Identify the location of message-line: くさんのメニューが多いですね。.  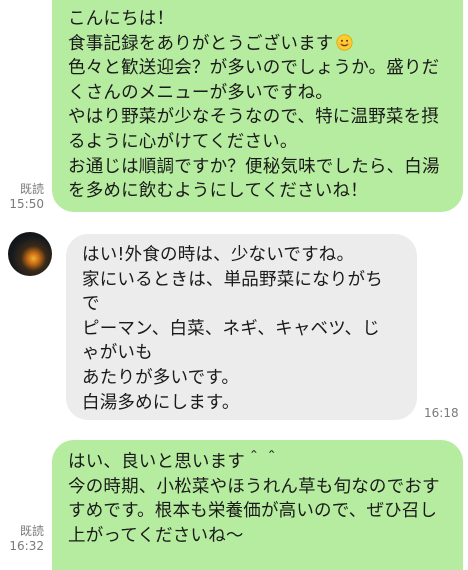
(200, 92).